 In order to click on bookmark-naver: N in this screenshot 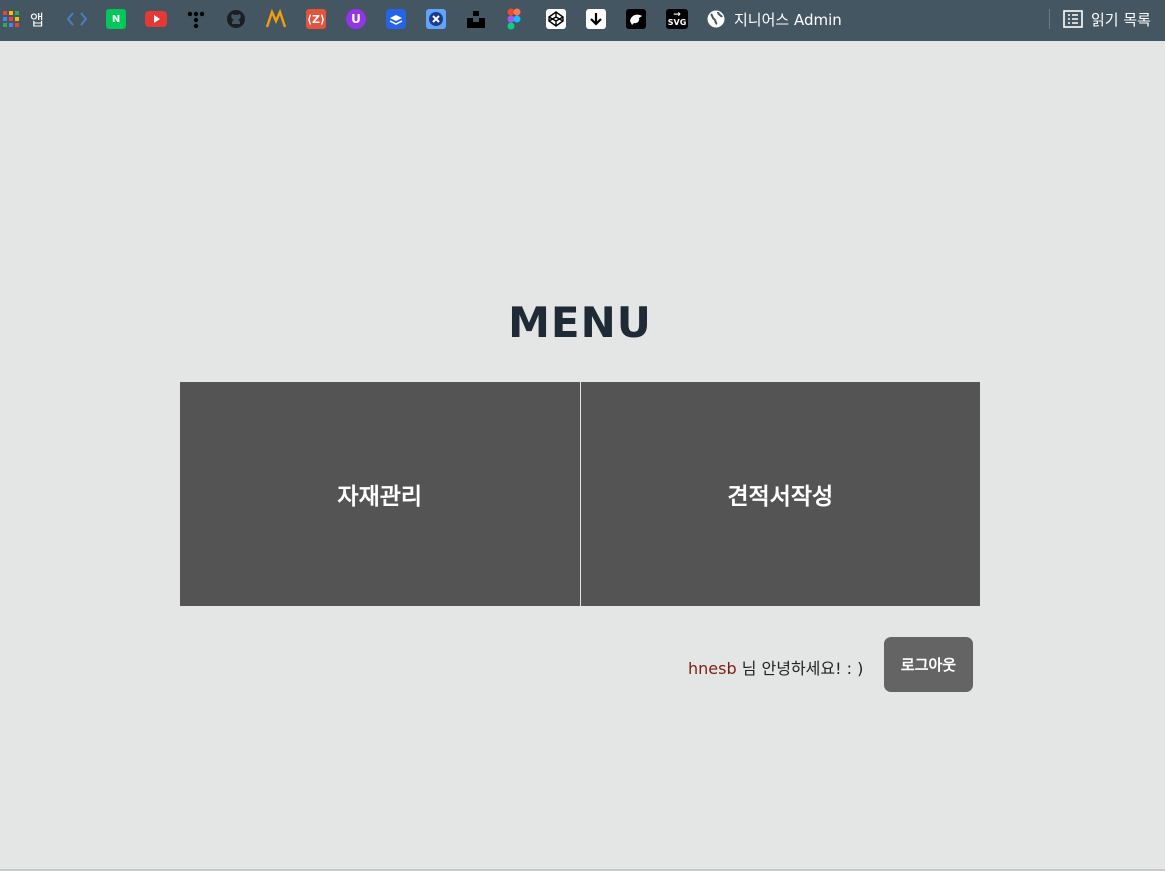, I will do `click(116, 19)`.